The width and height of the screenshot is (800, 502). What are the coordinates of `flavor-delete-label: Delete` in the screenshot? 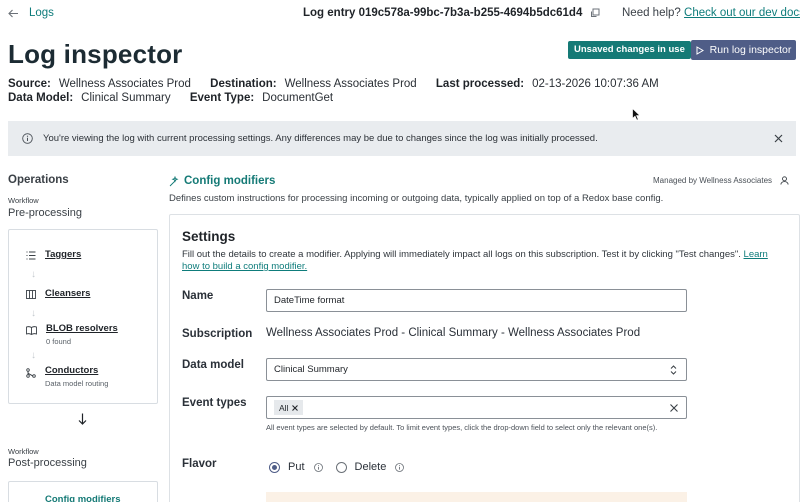 It's located at (370, 467).